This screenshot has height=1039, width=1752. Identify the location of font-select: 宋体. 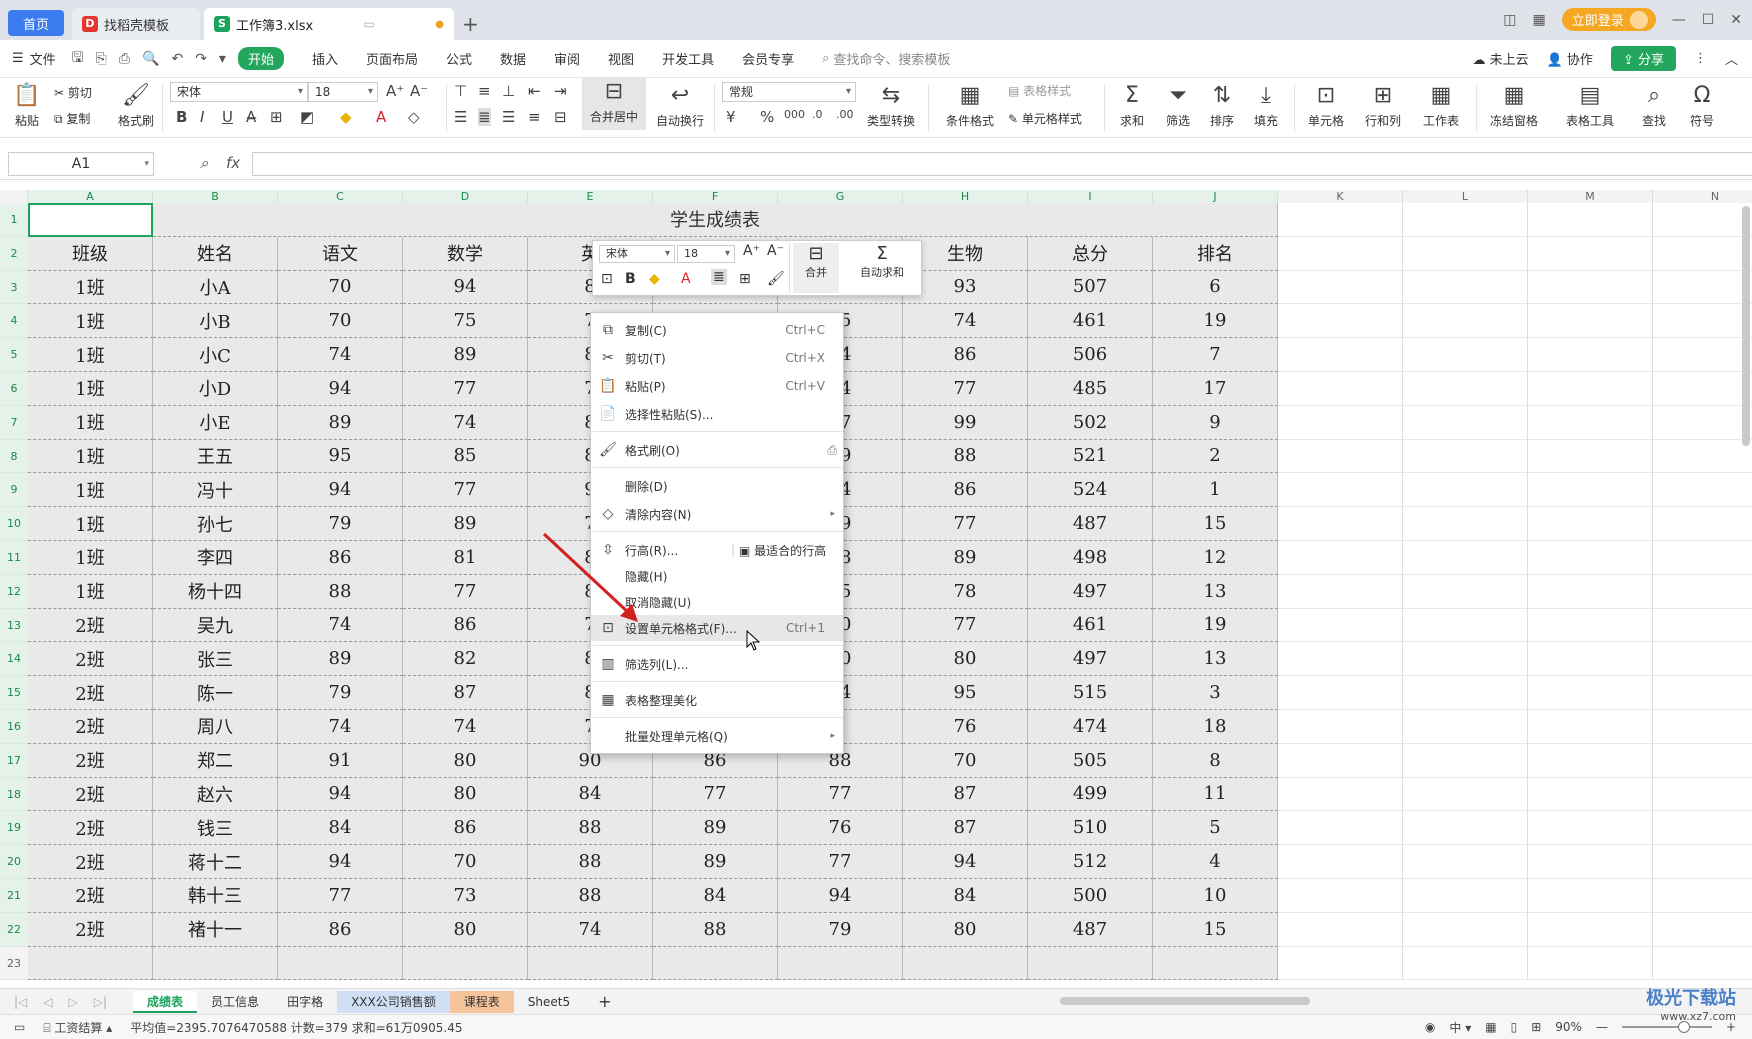
(239, 92).